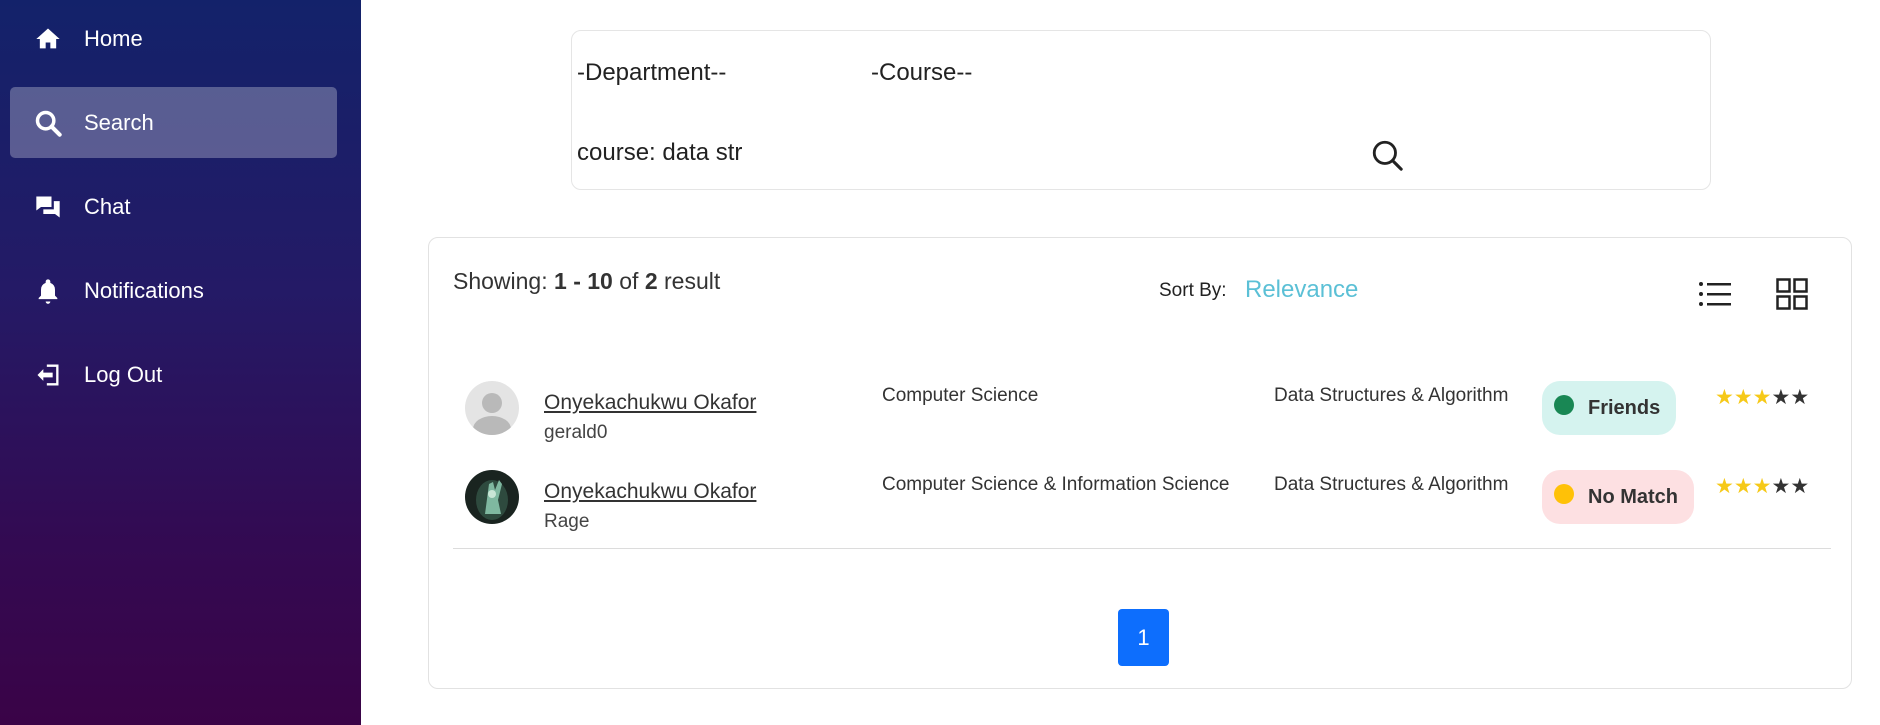 This screenshot has width=1880, height=725. I want to click on sidebar-item-label: Chat, so click(107, 206).